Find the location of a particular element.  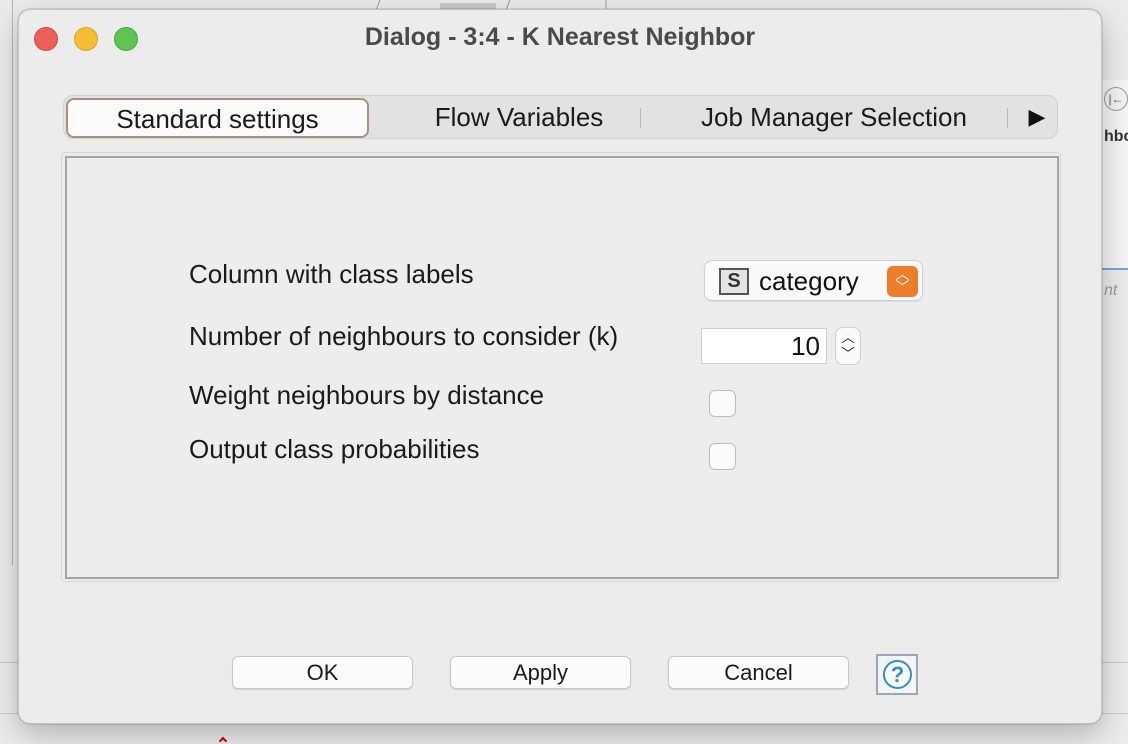

weight-label: Weight neighbours by distance is located at coordinates (367, 395).